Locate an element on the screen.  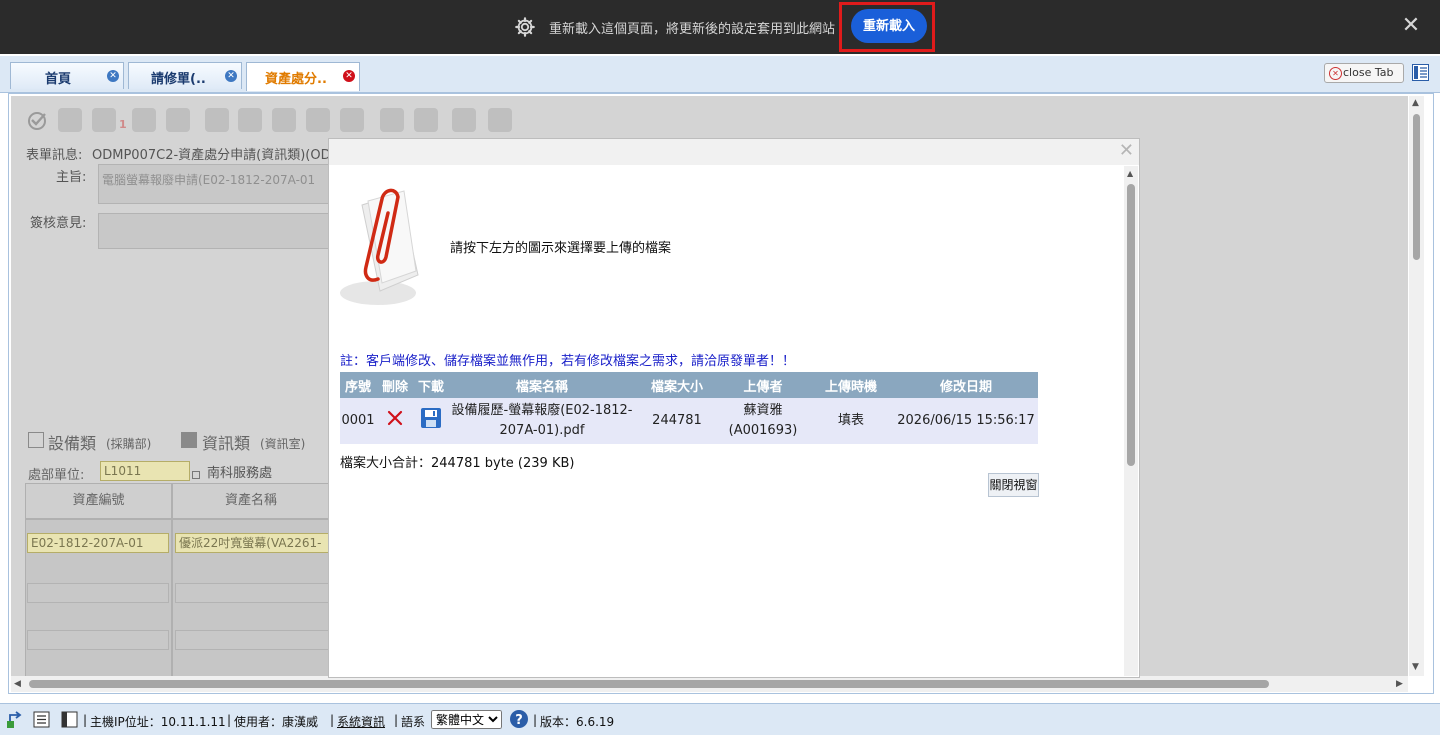
tab-repair-order: 請修單(.. ✕ is located at coordinates (185, 75).